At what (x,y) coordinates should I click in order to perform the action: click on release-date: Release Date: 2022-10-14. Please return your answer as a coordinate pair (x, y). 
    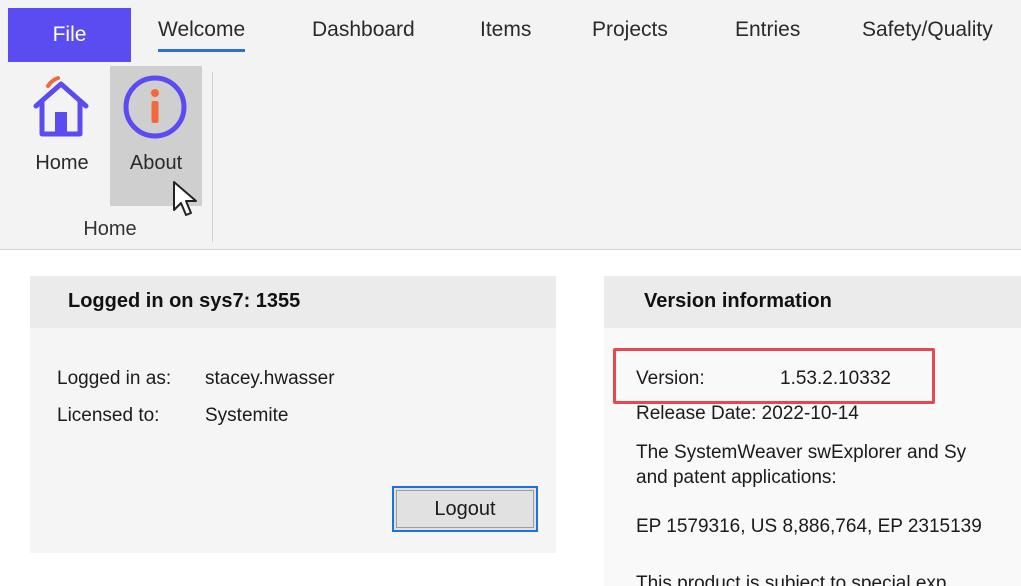
    Looking at the image, I should click on (747, 413).